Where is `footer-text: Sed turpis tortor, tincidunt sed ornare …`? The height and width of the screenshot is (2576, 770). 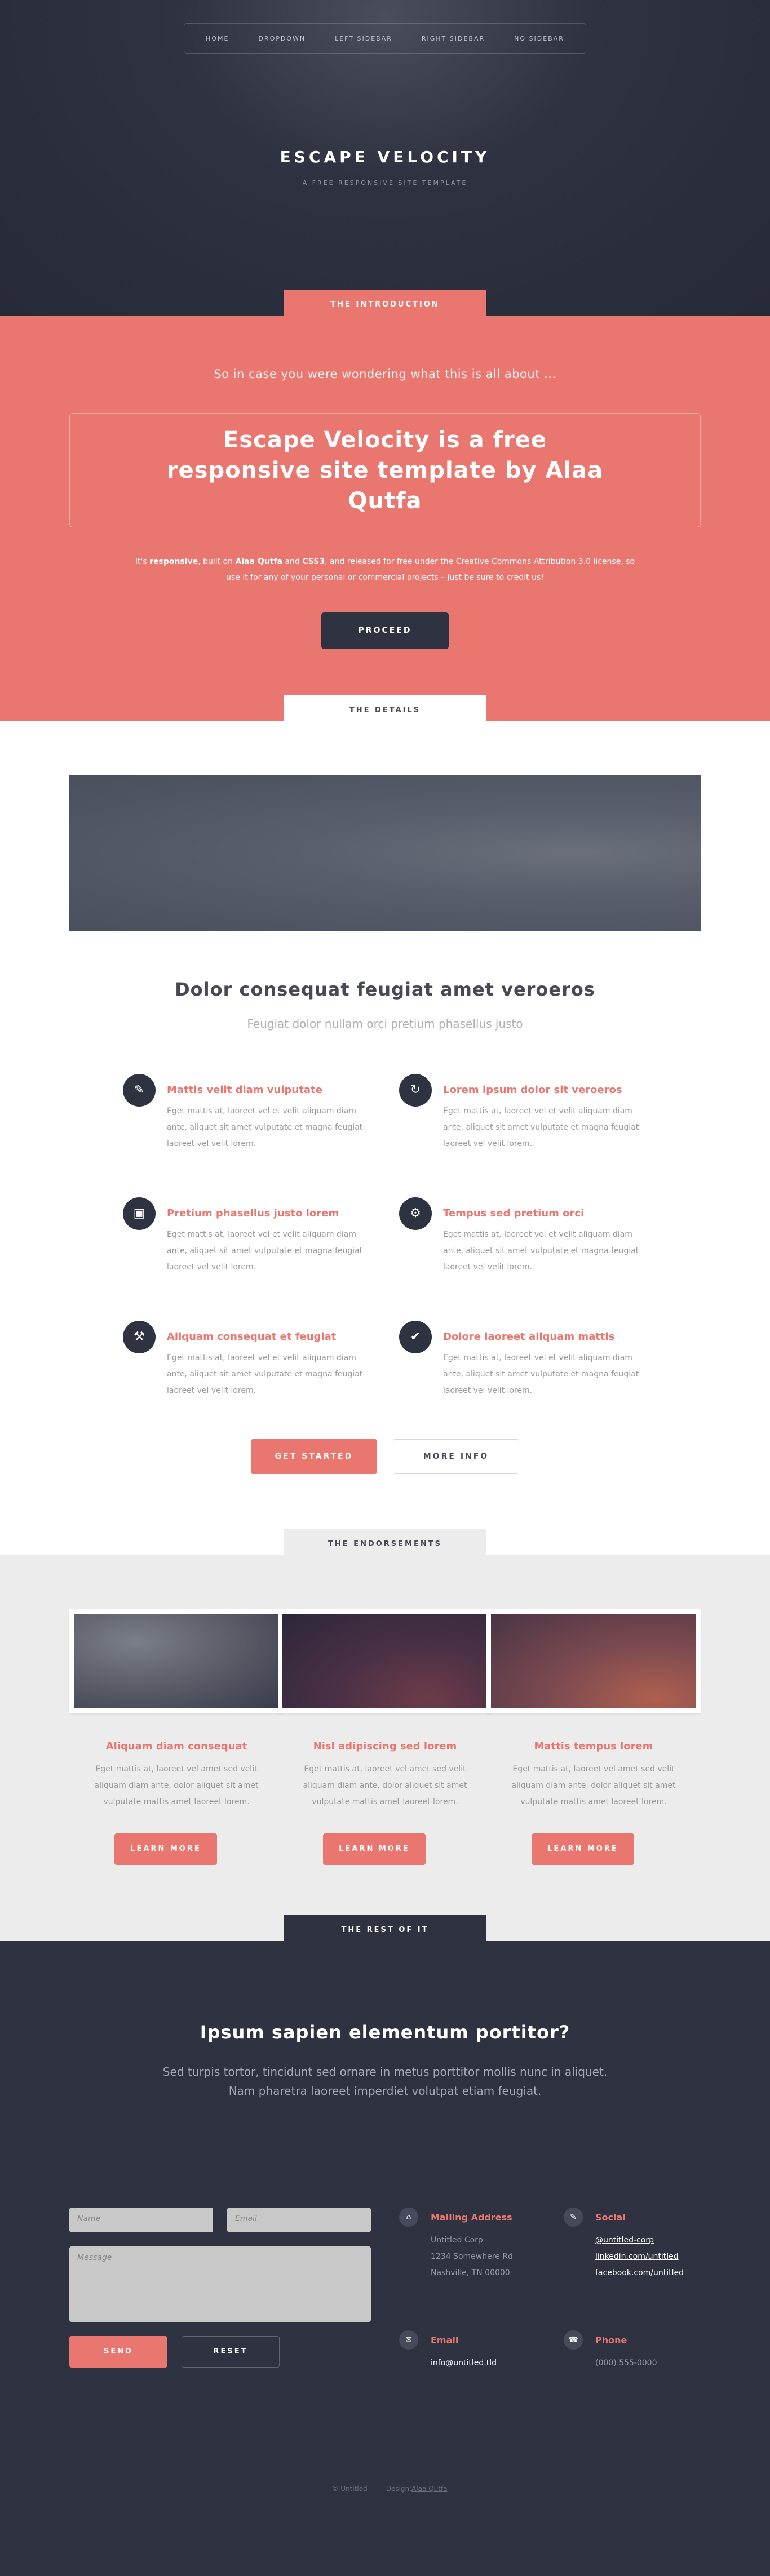
footer-text: Sed turpis tortor, tincidunt sed ornare … is located at coordinates (385, 2081).